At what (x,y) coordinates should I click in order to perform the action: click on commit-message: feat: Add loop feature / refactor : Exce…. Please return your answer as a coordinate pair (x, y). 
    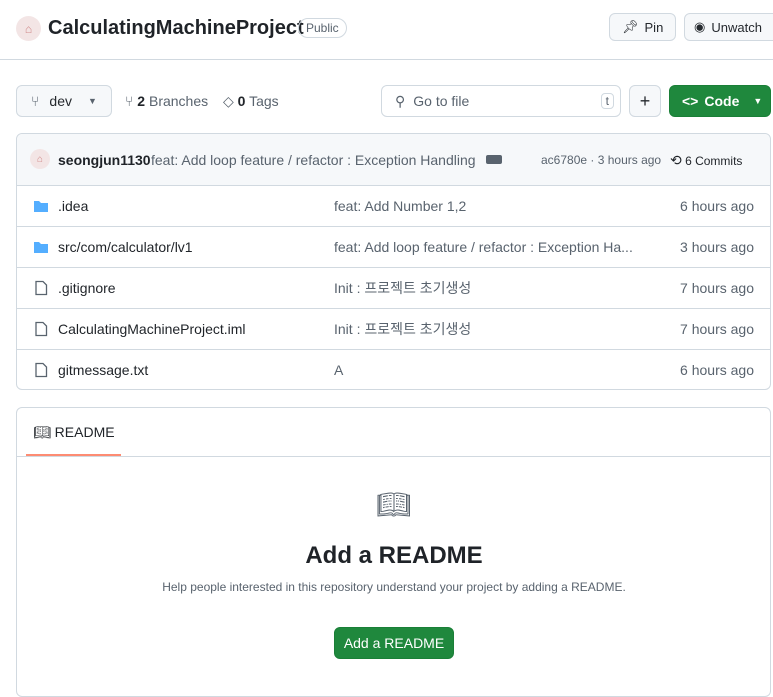
    Looking at the image, I should click on (313, 160).